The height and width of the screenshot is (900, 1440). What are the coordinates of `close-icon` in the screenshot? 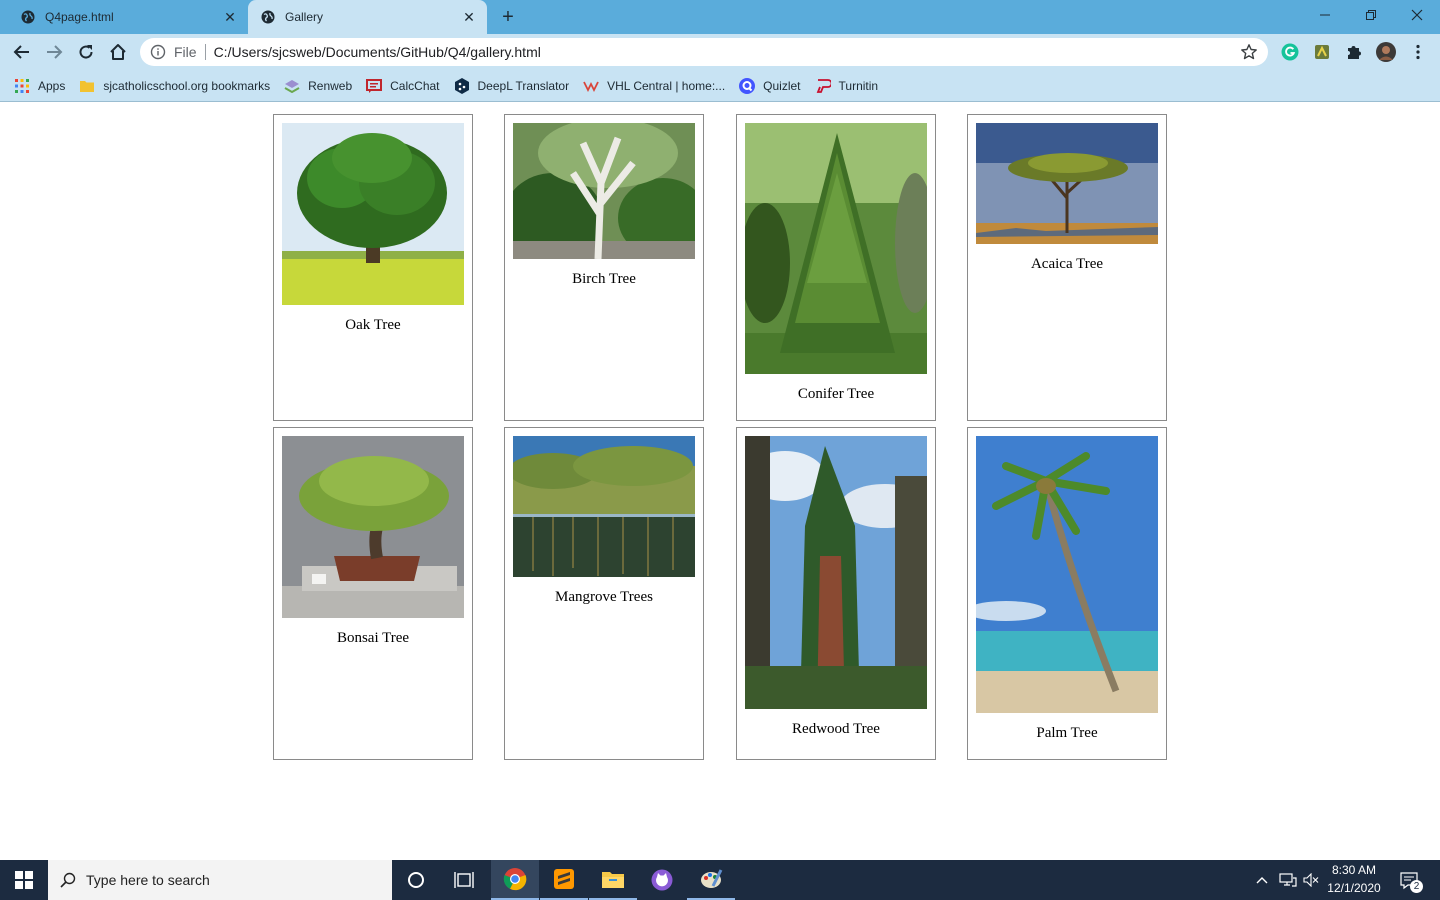 It's located at (1417, 15).